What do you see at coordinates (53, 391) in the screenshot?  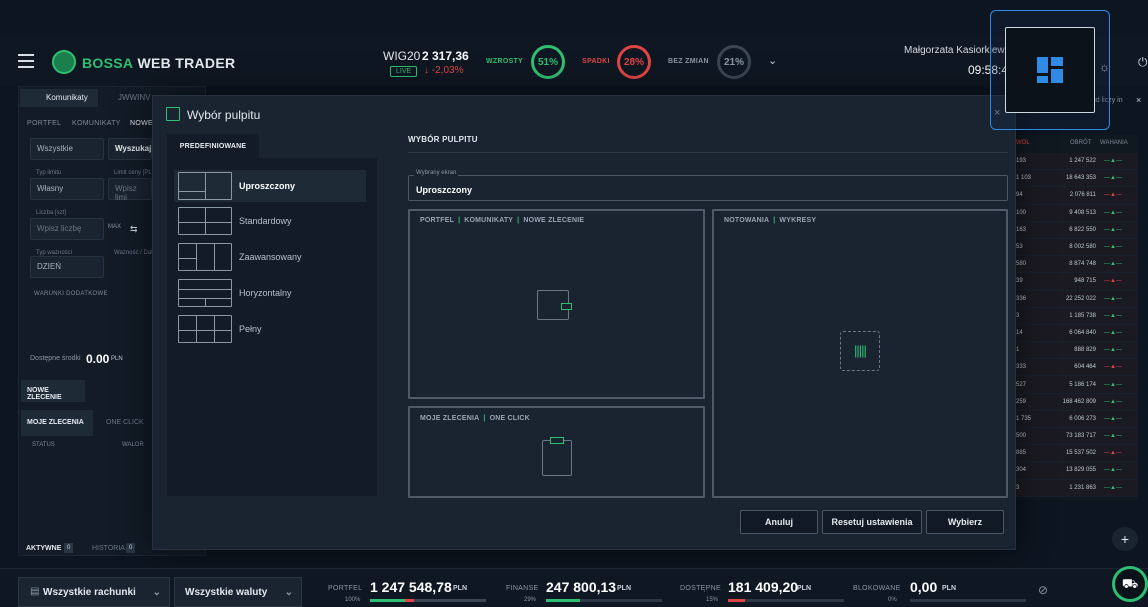 I see `new-order-tab: NOWE ZLECENIE` at bounding box center [53, 391].